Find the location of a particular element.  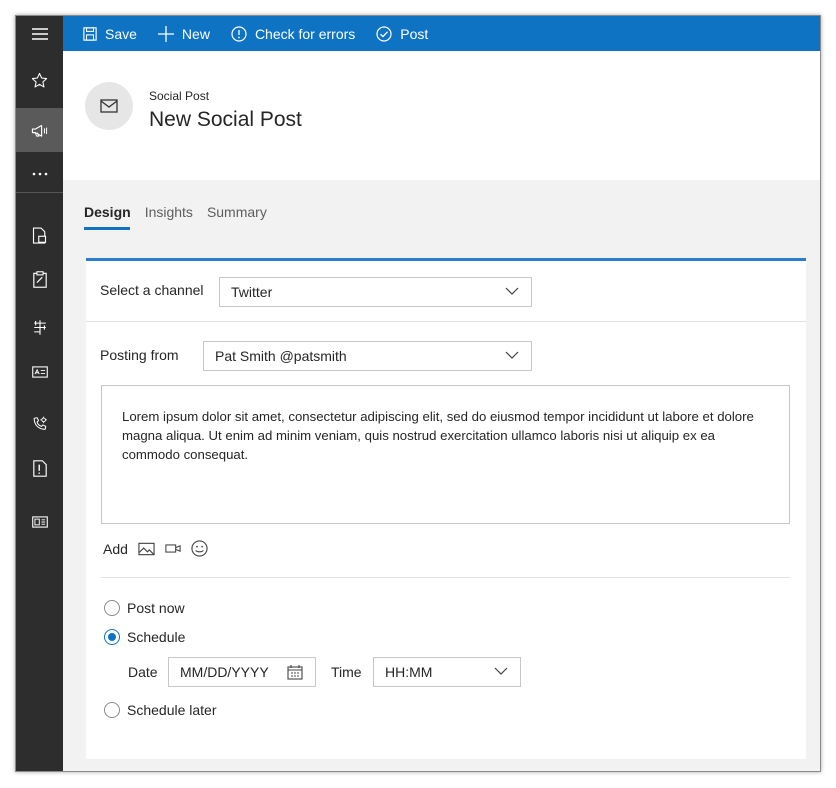

new-button: New is located at coordinates (183, 33).